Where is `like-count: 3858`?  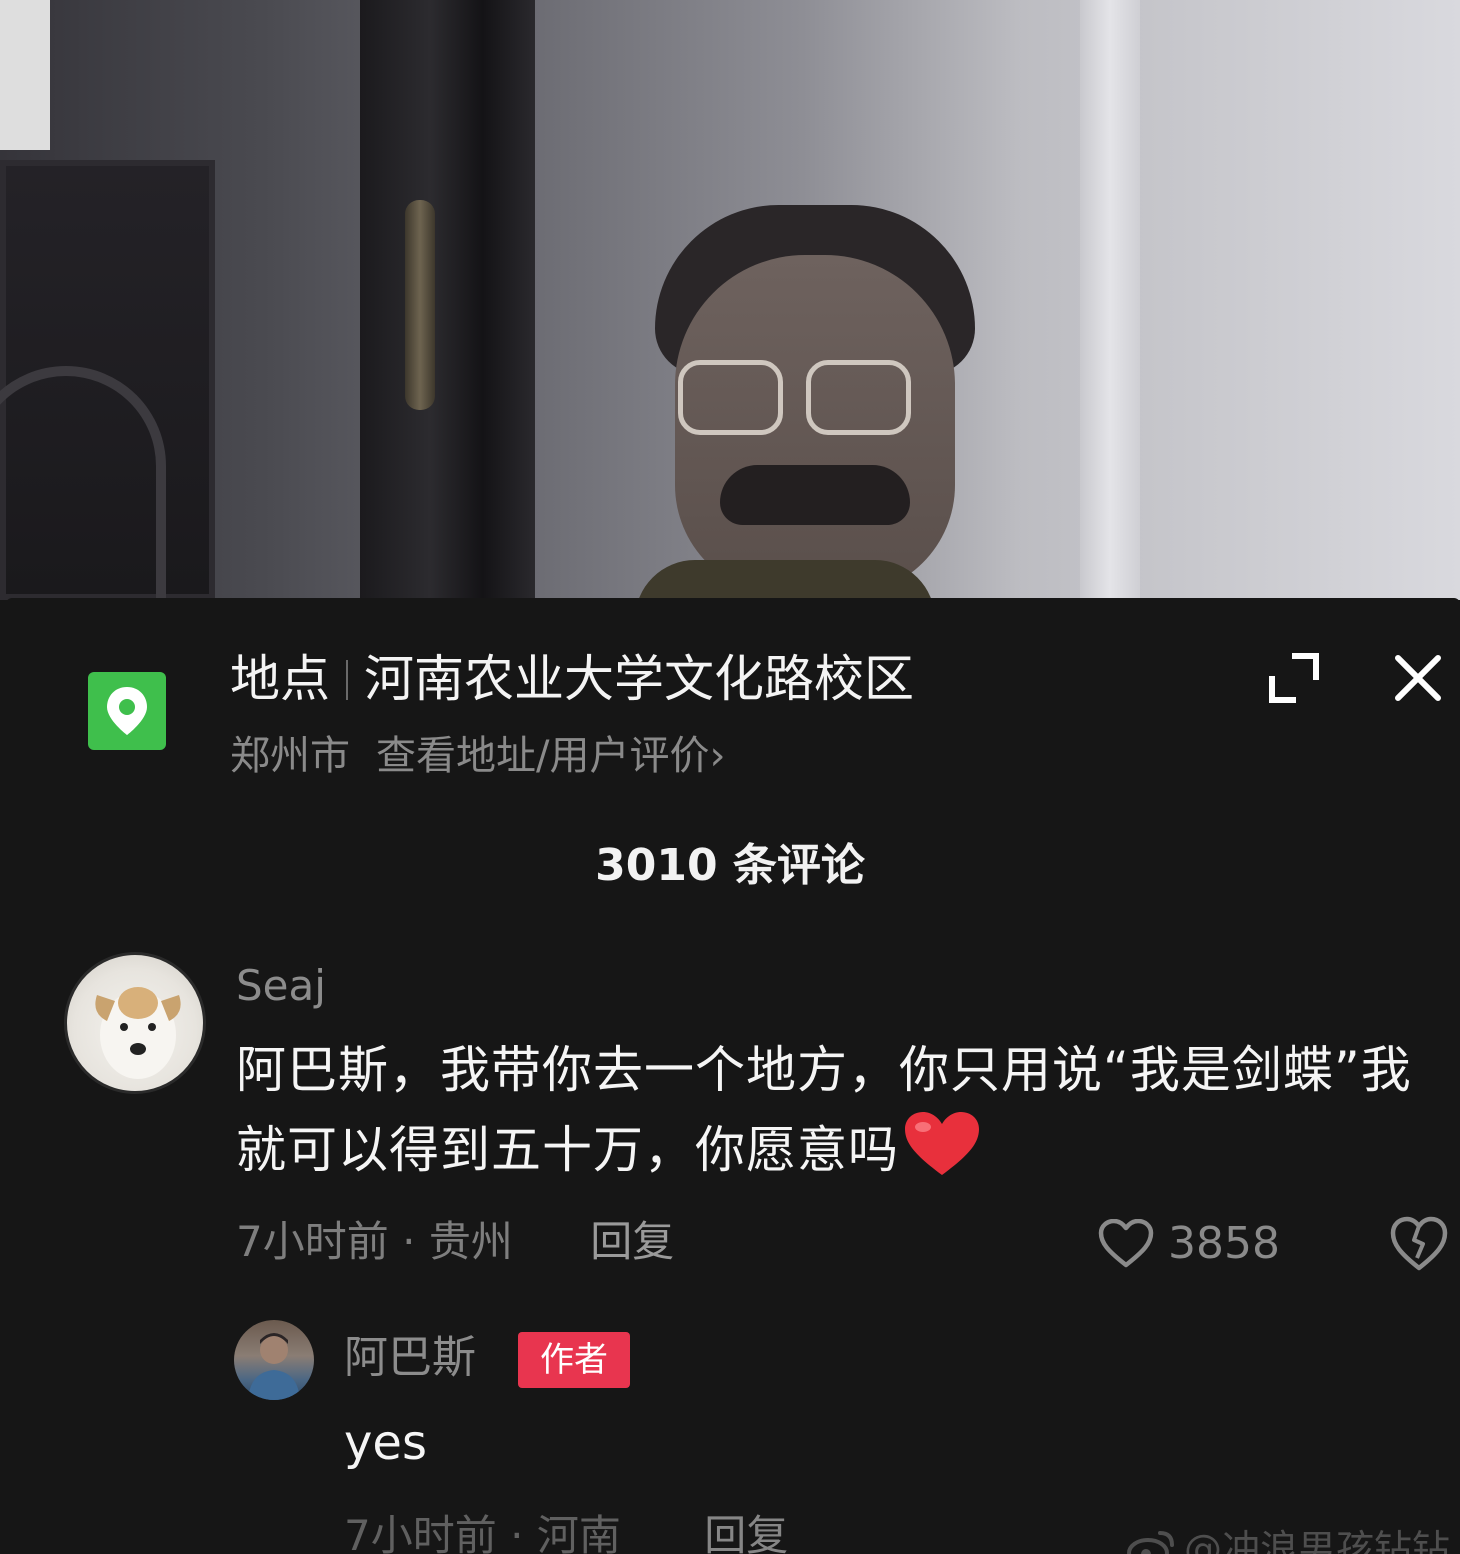
like-count: 3858 is located at coordinates (1224, 1243).